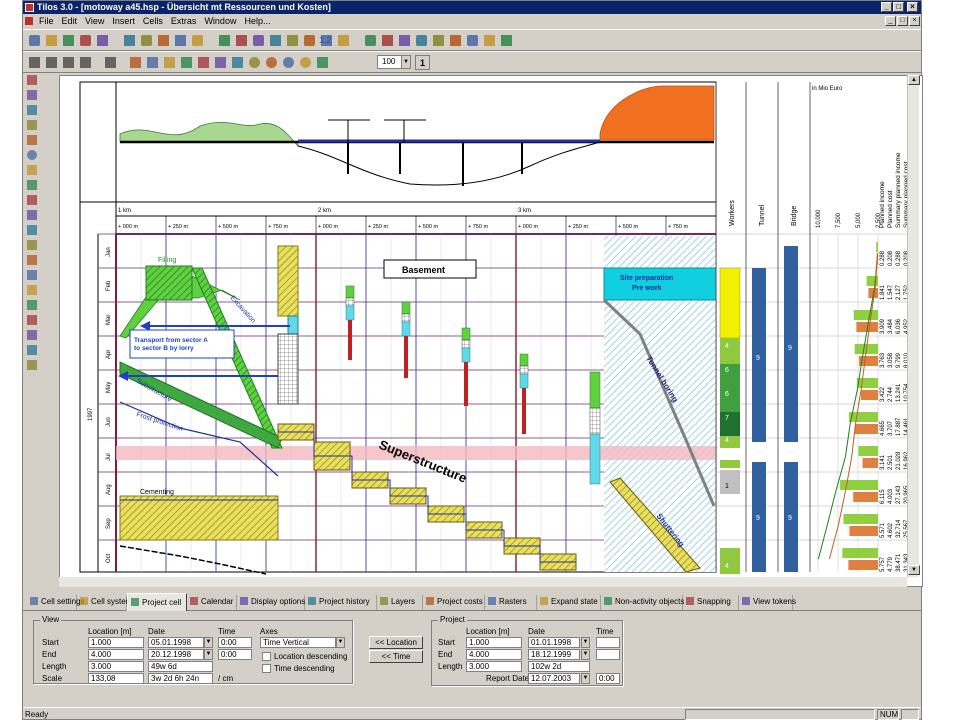 Image resolution: width=960 pixels, height=720 pixels. What do you see at coordinates (511, 602) in the screenshot?
I see `tab-rasters: Rasters` at bounding box center [511, 602].